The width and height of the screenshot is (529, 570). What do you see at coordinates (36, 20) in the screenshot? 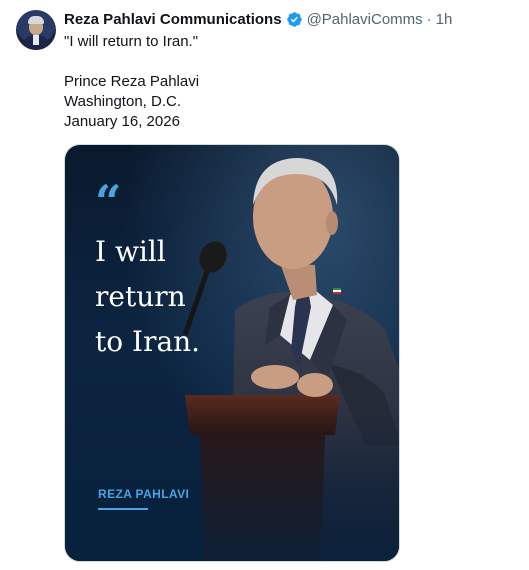
I see `avatar-hair` at bounding box center [36, 20].